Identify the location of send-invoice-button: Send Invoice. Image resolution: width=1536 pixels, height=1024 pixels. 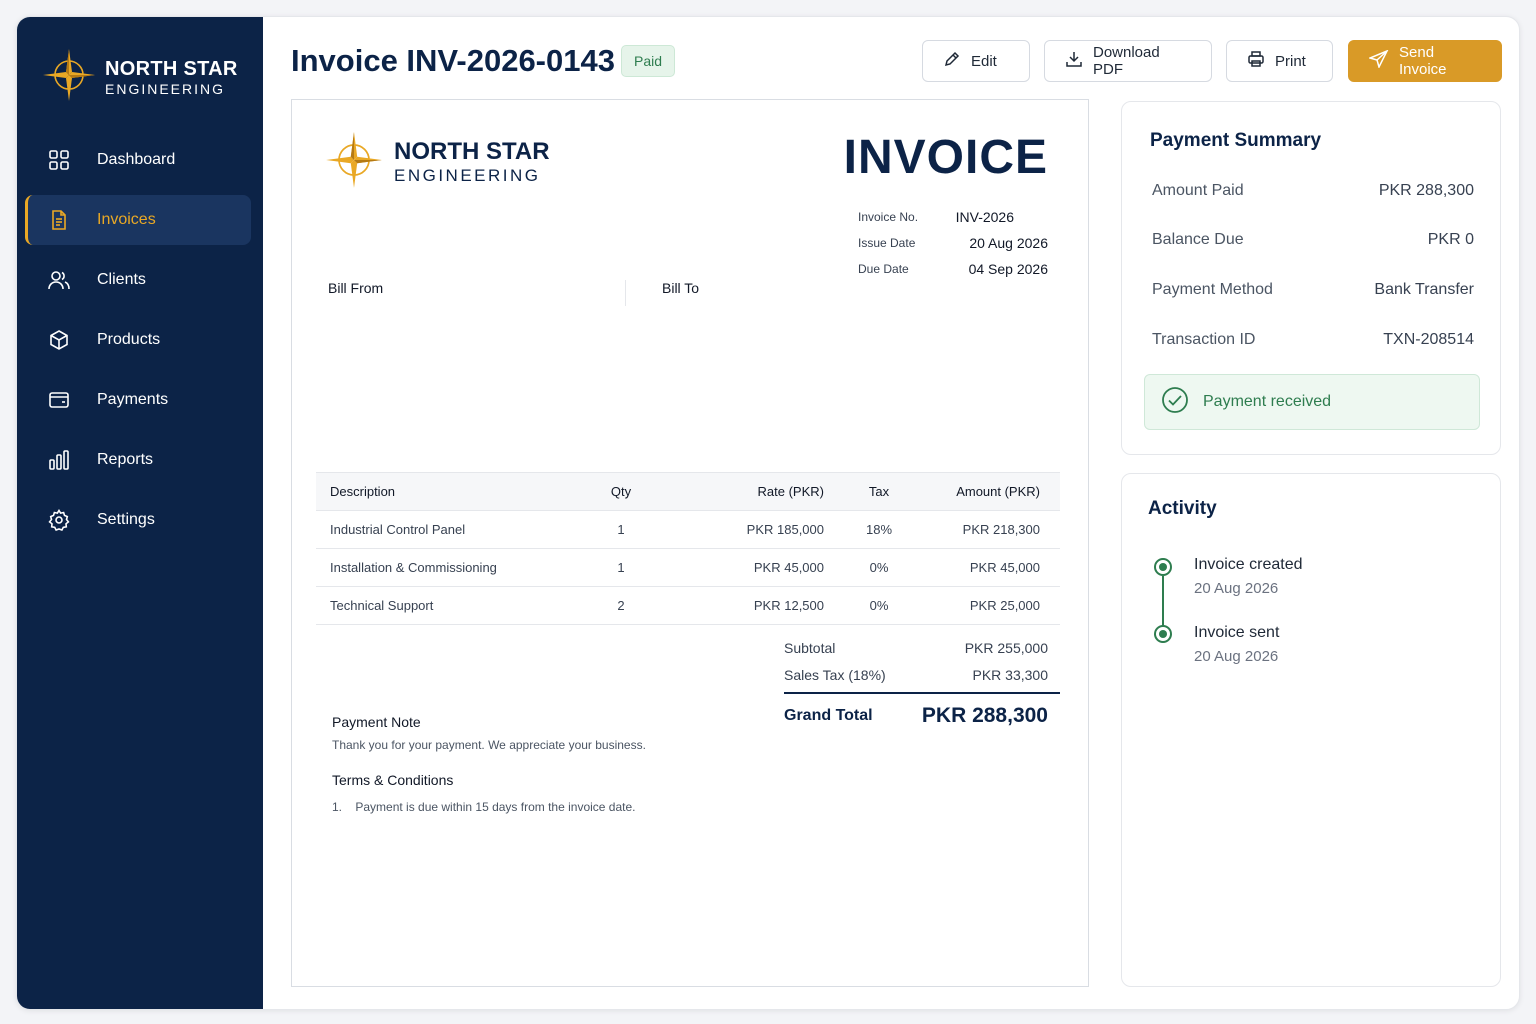
(1425, 61).